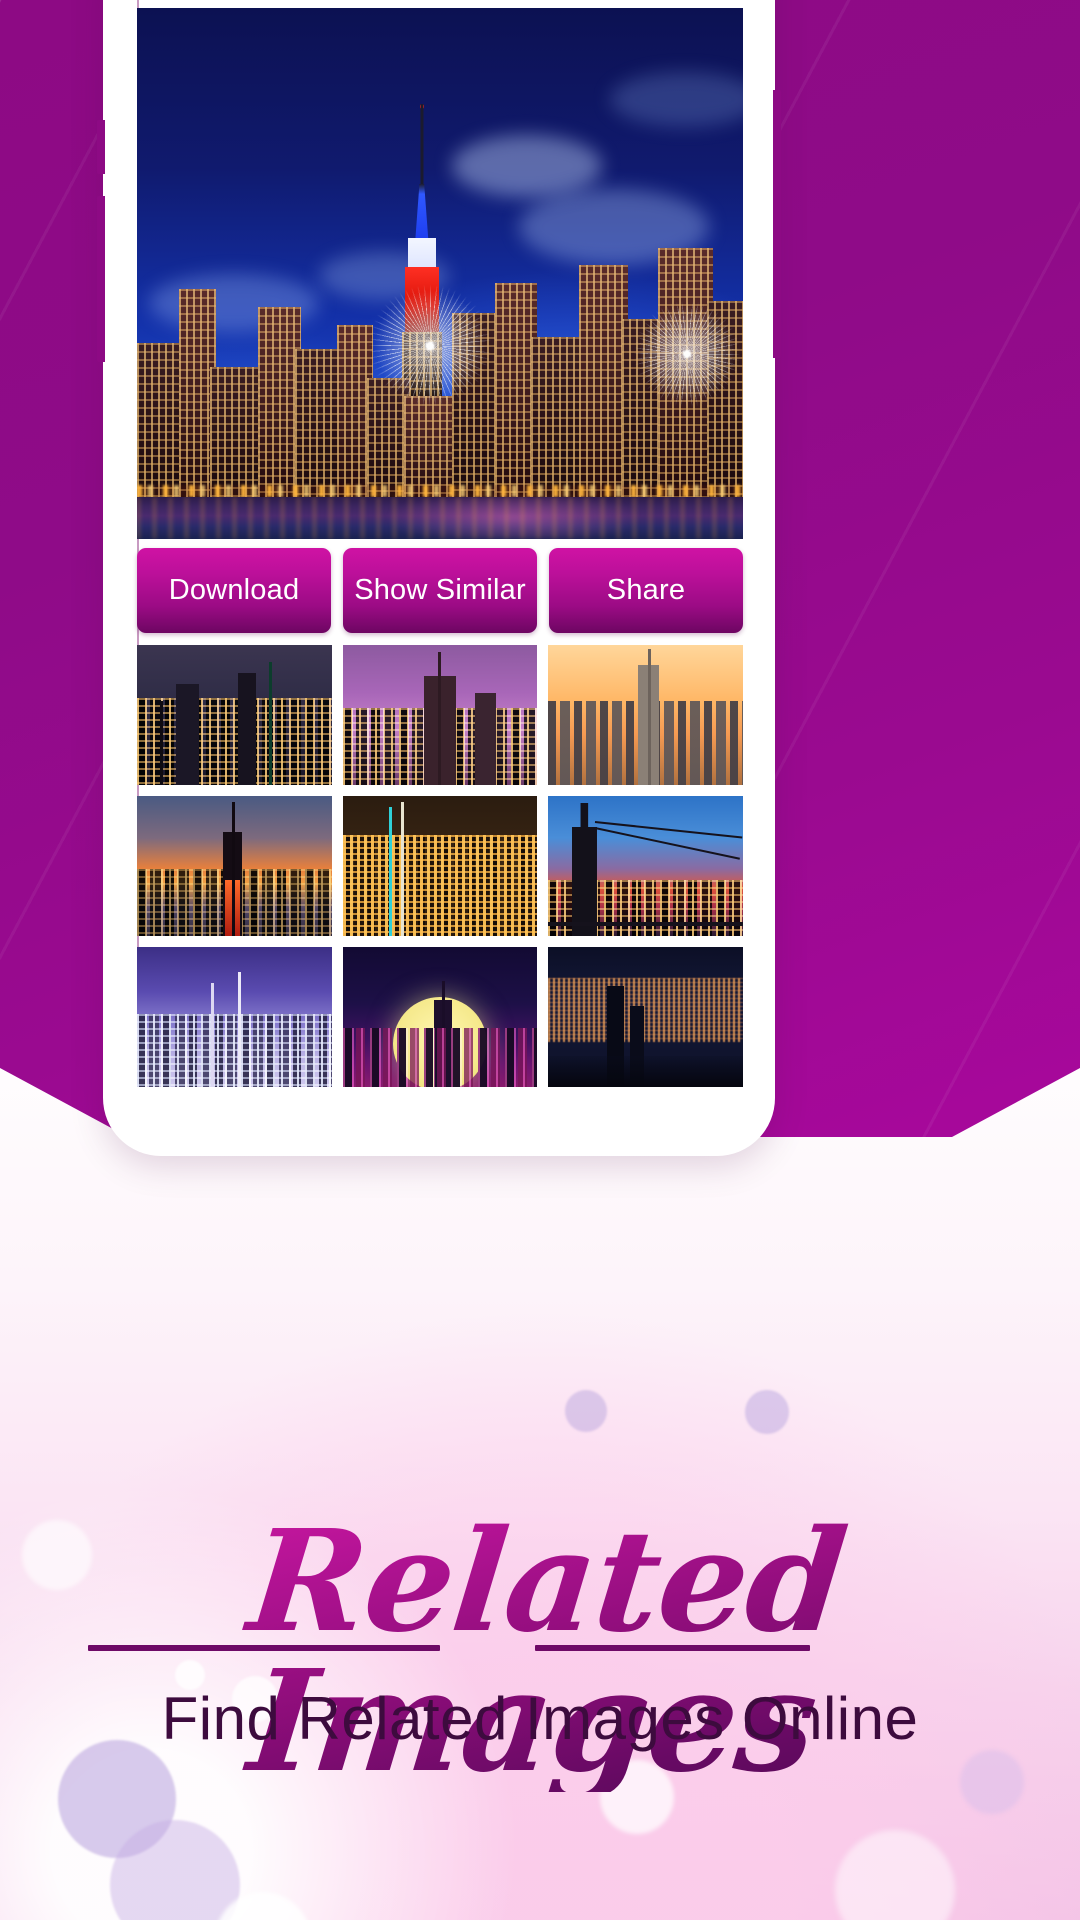 This screenshot has width=1080, height=1920. Describe the element at coordinates (646, 590) in the screenshot. I see `share-button: Share` at that location.